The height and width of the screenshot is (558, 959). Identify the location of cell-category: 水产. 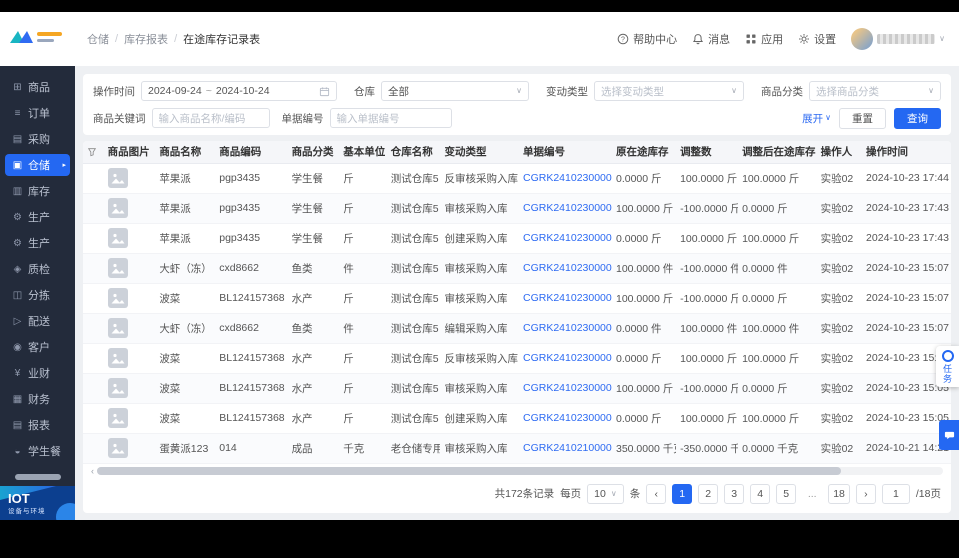
(313, 388).